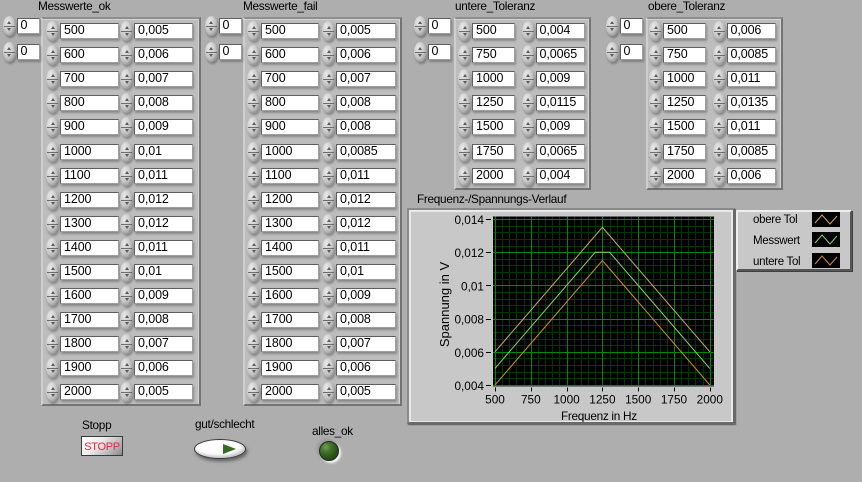 Image resolution: width=862 pixels, height=482 pixels. Describe the element at coordinates (602, 399) in the screenshot. I see `svg-text: 1250` at that location.